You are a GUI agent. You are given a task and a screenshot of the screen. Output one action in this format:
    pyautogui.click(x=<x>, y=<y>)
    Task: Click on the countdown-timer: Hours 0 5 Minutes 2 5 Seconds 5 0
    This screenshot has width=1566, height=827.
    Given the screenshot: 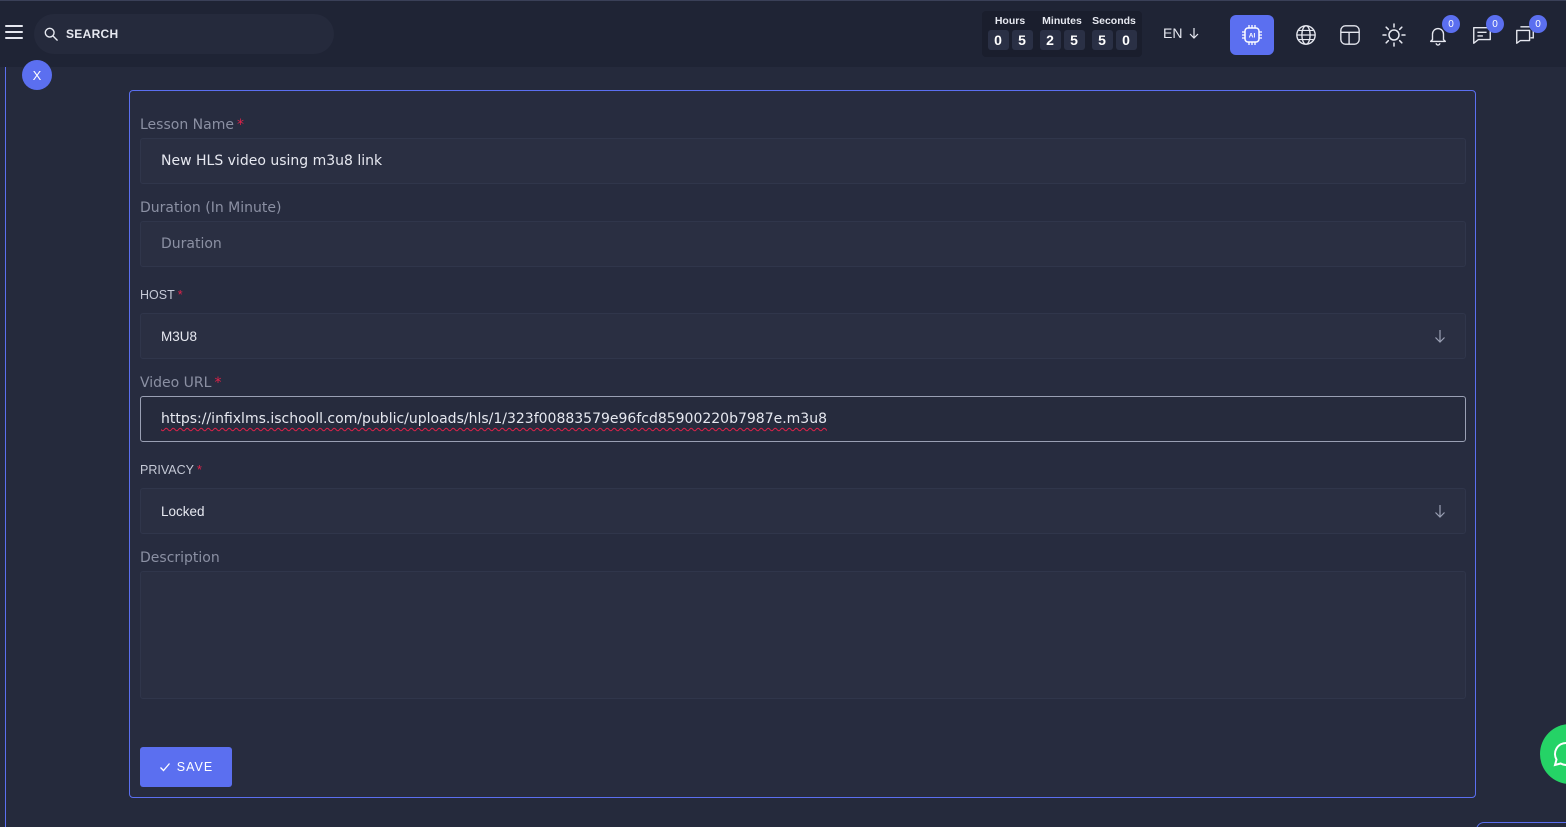 What is the action you would take?
    pyautogui.click(x=1062, y=34)
    